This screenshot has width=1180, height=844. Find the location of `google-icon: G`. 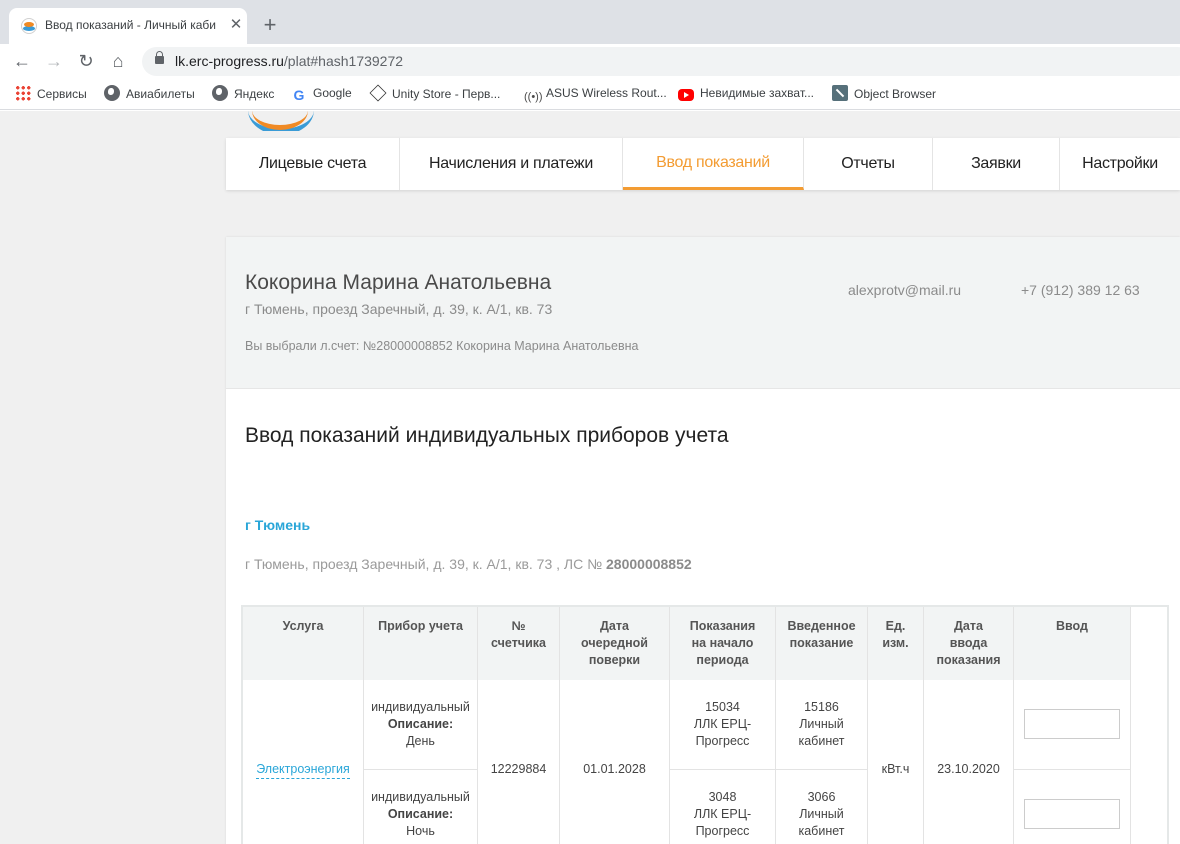

google-icon: G is located at coordinates (299, 95).